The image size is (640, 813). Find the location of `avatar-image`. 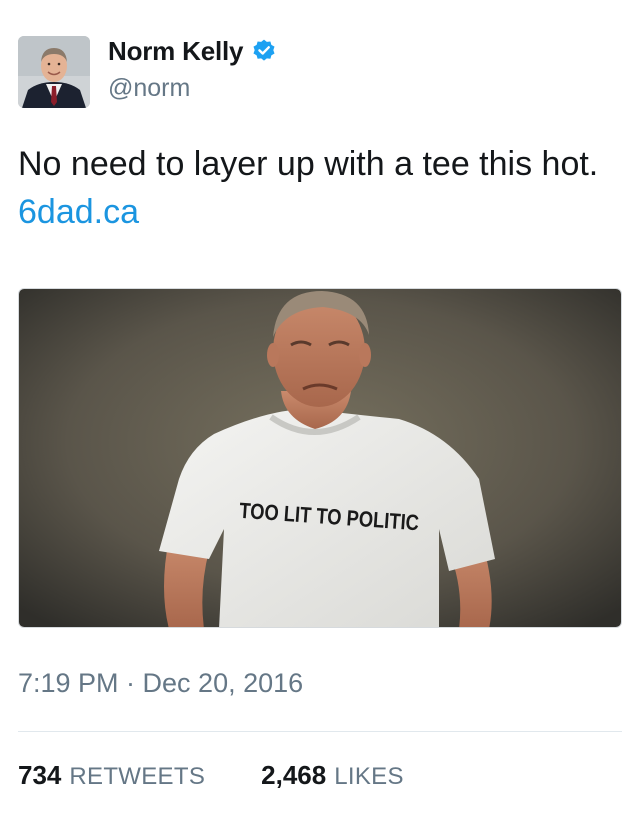

avatar-image is located at coordinates (54, 72).